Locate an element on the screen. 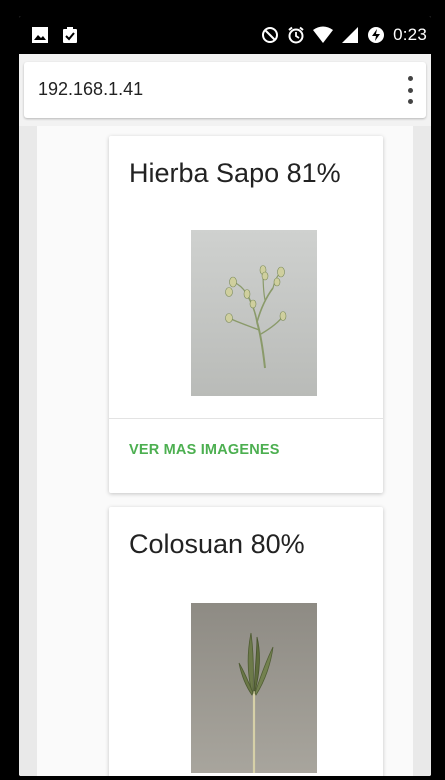 The image size is (445, 780). plant-photo-colosuan is located at coordinates (254, 688).